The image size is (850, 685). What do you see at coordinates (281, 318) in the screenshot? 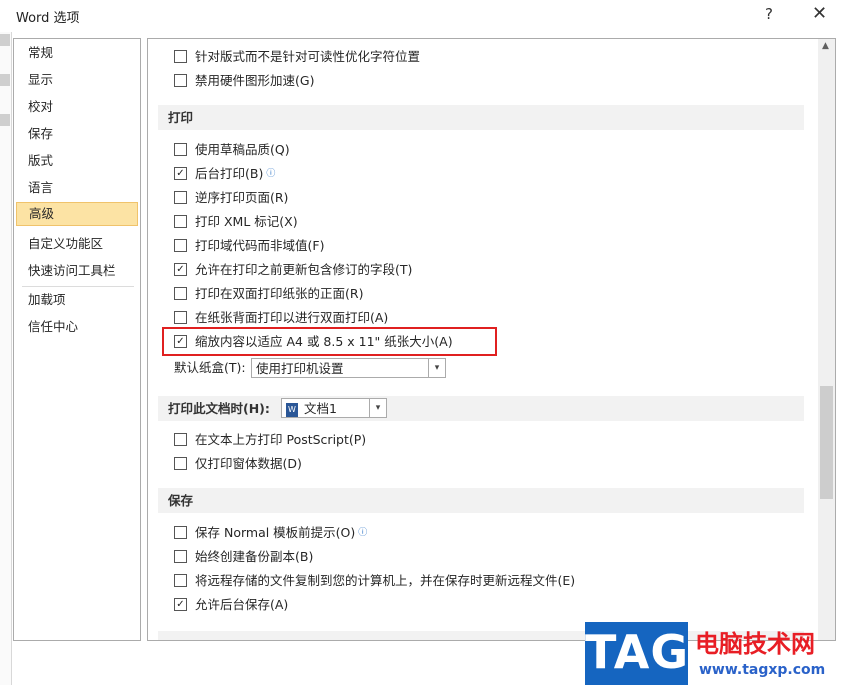
I see `option-print-back-duplex: 在纸张背面打印以进行双面打印(A)` at bounding box center [281, 318].